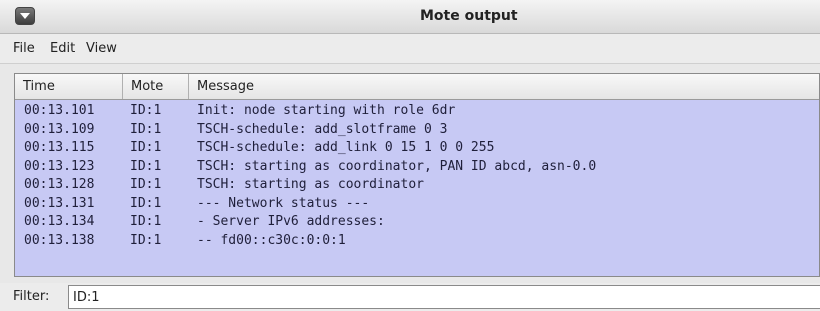  I want to click on cell-time: 00:13.115, so click(59, 147).